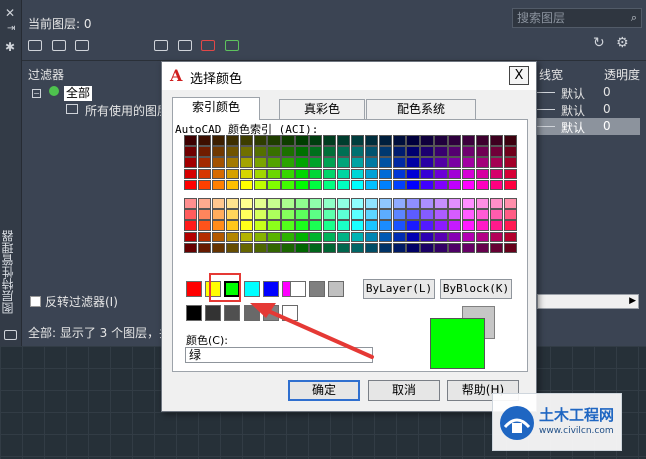 The image size is (646, 459). What do you see at coordinates (127, 110) in the screenshot?
I see `filter-used-item: 所有使用的图层` at bounding box center [127, 110].